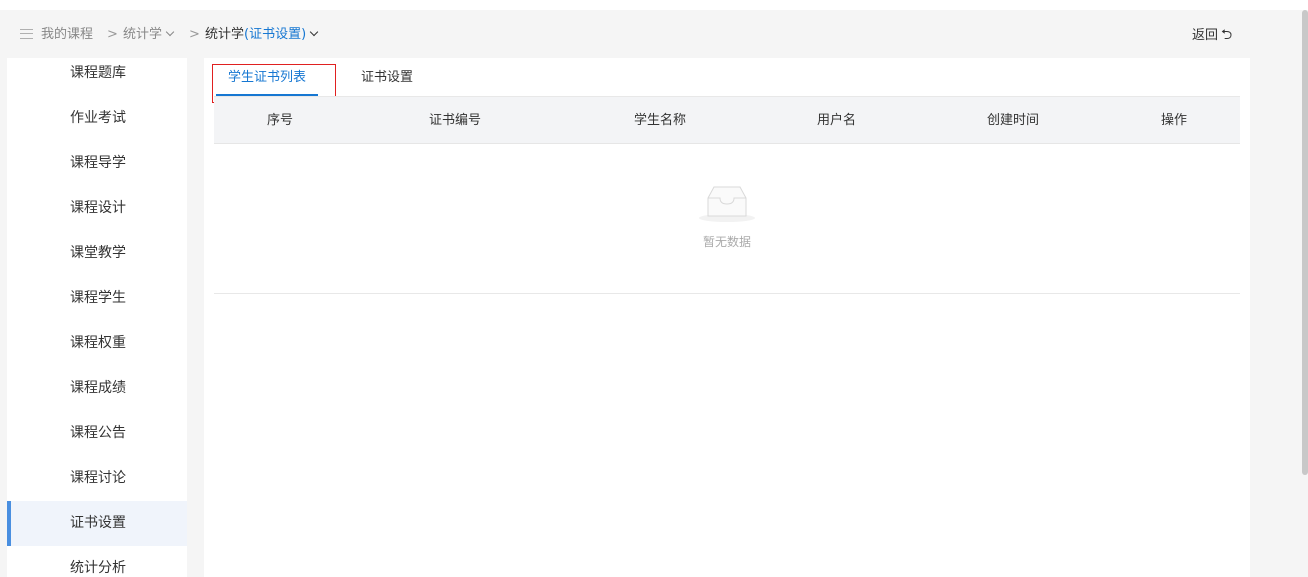 The width and height of the screenshot is (1308, 577). I want to click on table-bottom-border, so click(727, 293).